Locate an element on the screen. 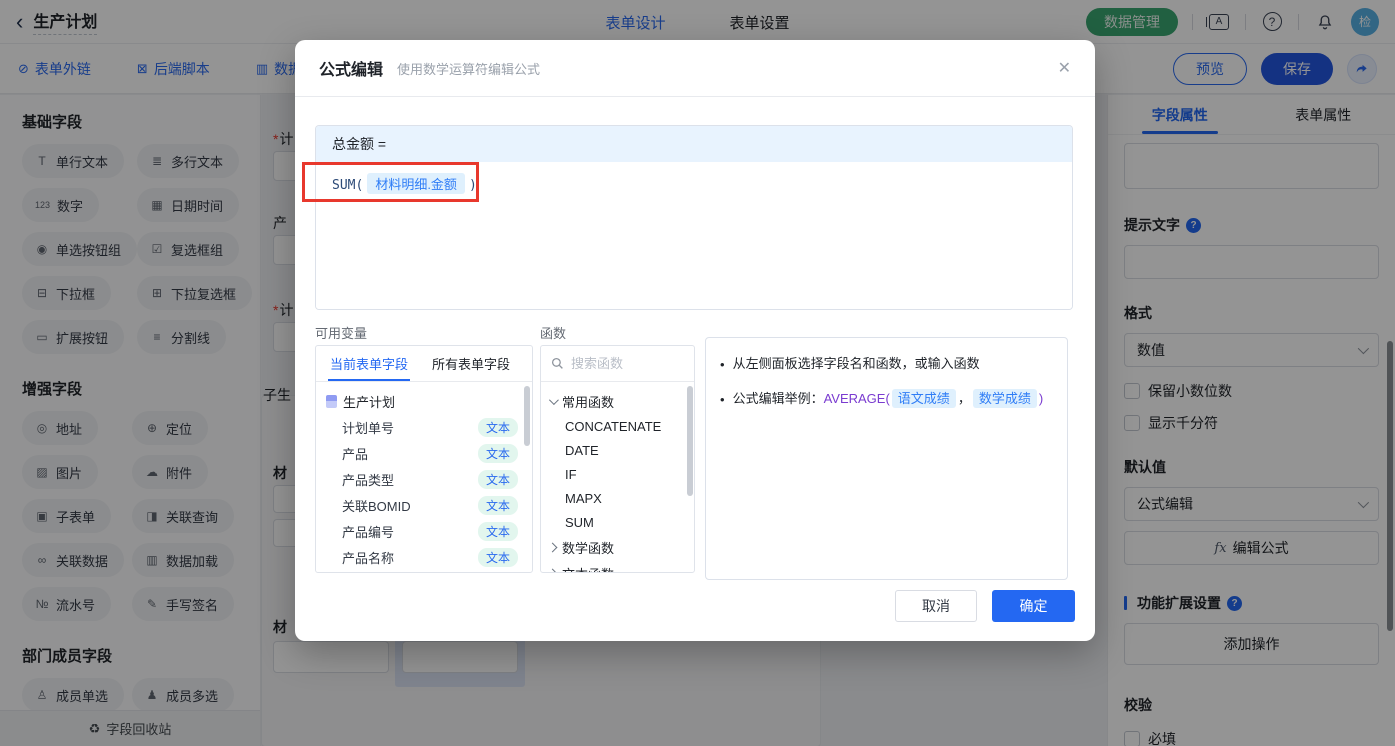  example-function: AVERAGE( is located at coordinates (856, 398).